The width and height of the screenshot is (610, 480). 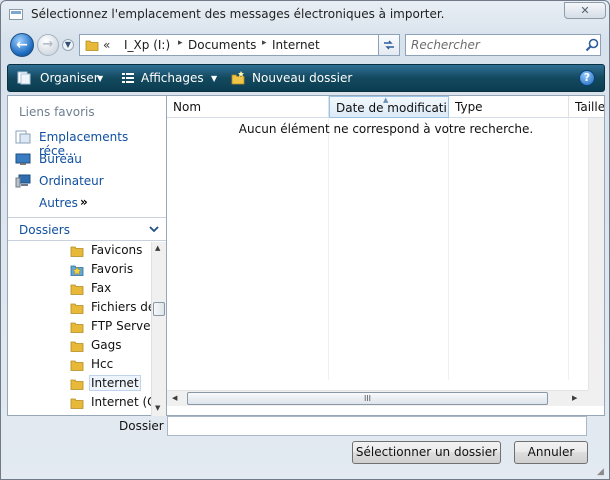 I want to click on scrollbar-corner, so click(x=596, y=398).